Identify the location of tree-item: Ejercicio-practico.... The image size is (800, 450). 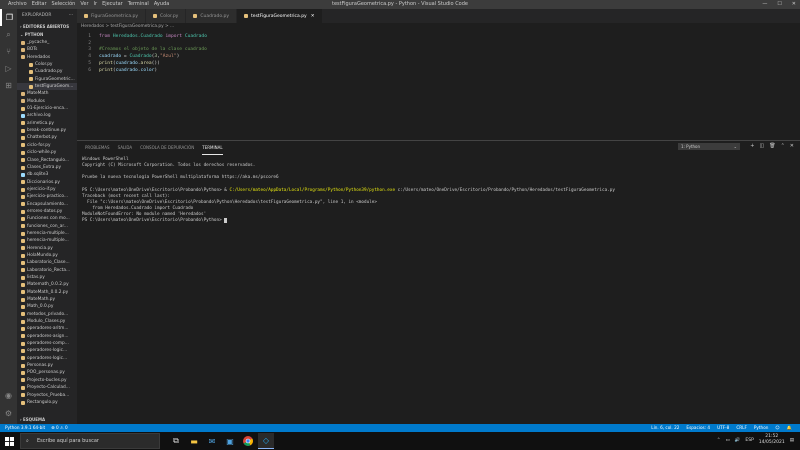
(47, 196).